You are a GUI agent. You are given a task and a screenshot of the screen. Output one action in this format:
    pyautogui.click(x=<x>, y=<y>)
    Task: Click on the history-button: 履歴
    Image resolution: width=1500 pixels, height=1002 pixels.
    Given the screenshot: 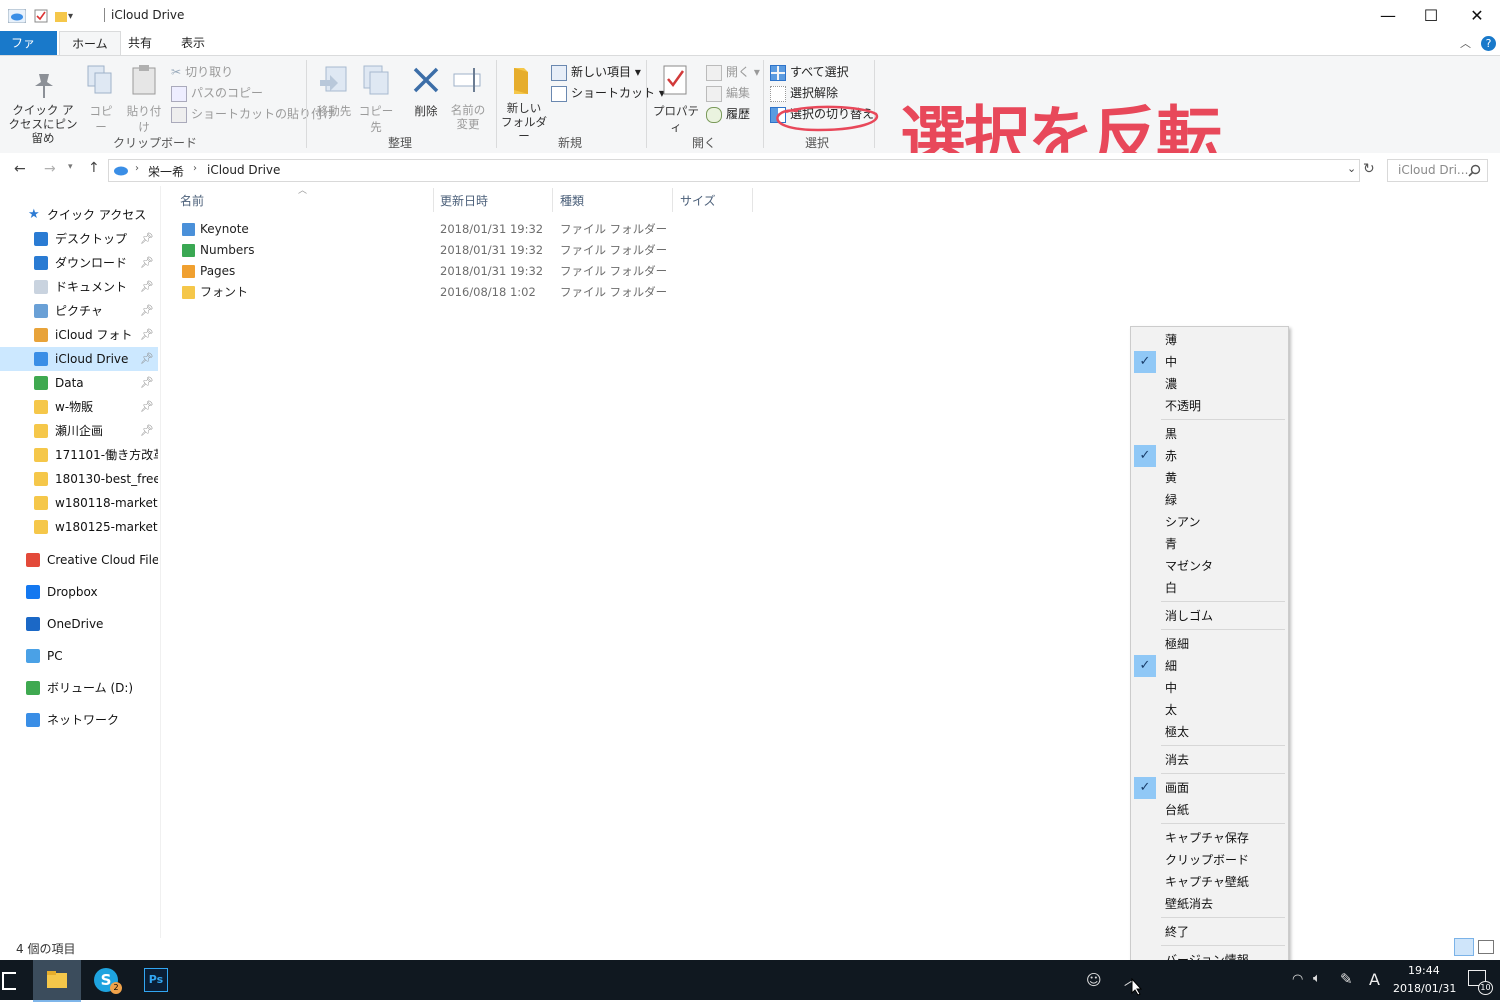 What is the action you would take?
    pyautogui.click(x=733, y=114)
    